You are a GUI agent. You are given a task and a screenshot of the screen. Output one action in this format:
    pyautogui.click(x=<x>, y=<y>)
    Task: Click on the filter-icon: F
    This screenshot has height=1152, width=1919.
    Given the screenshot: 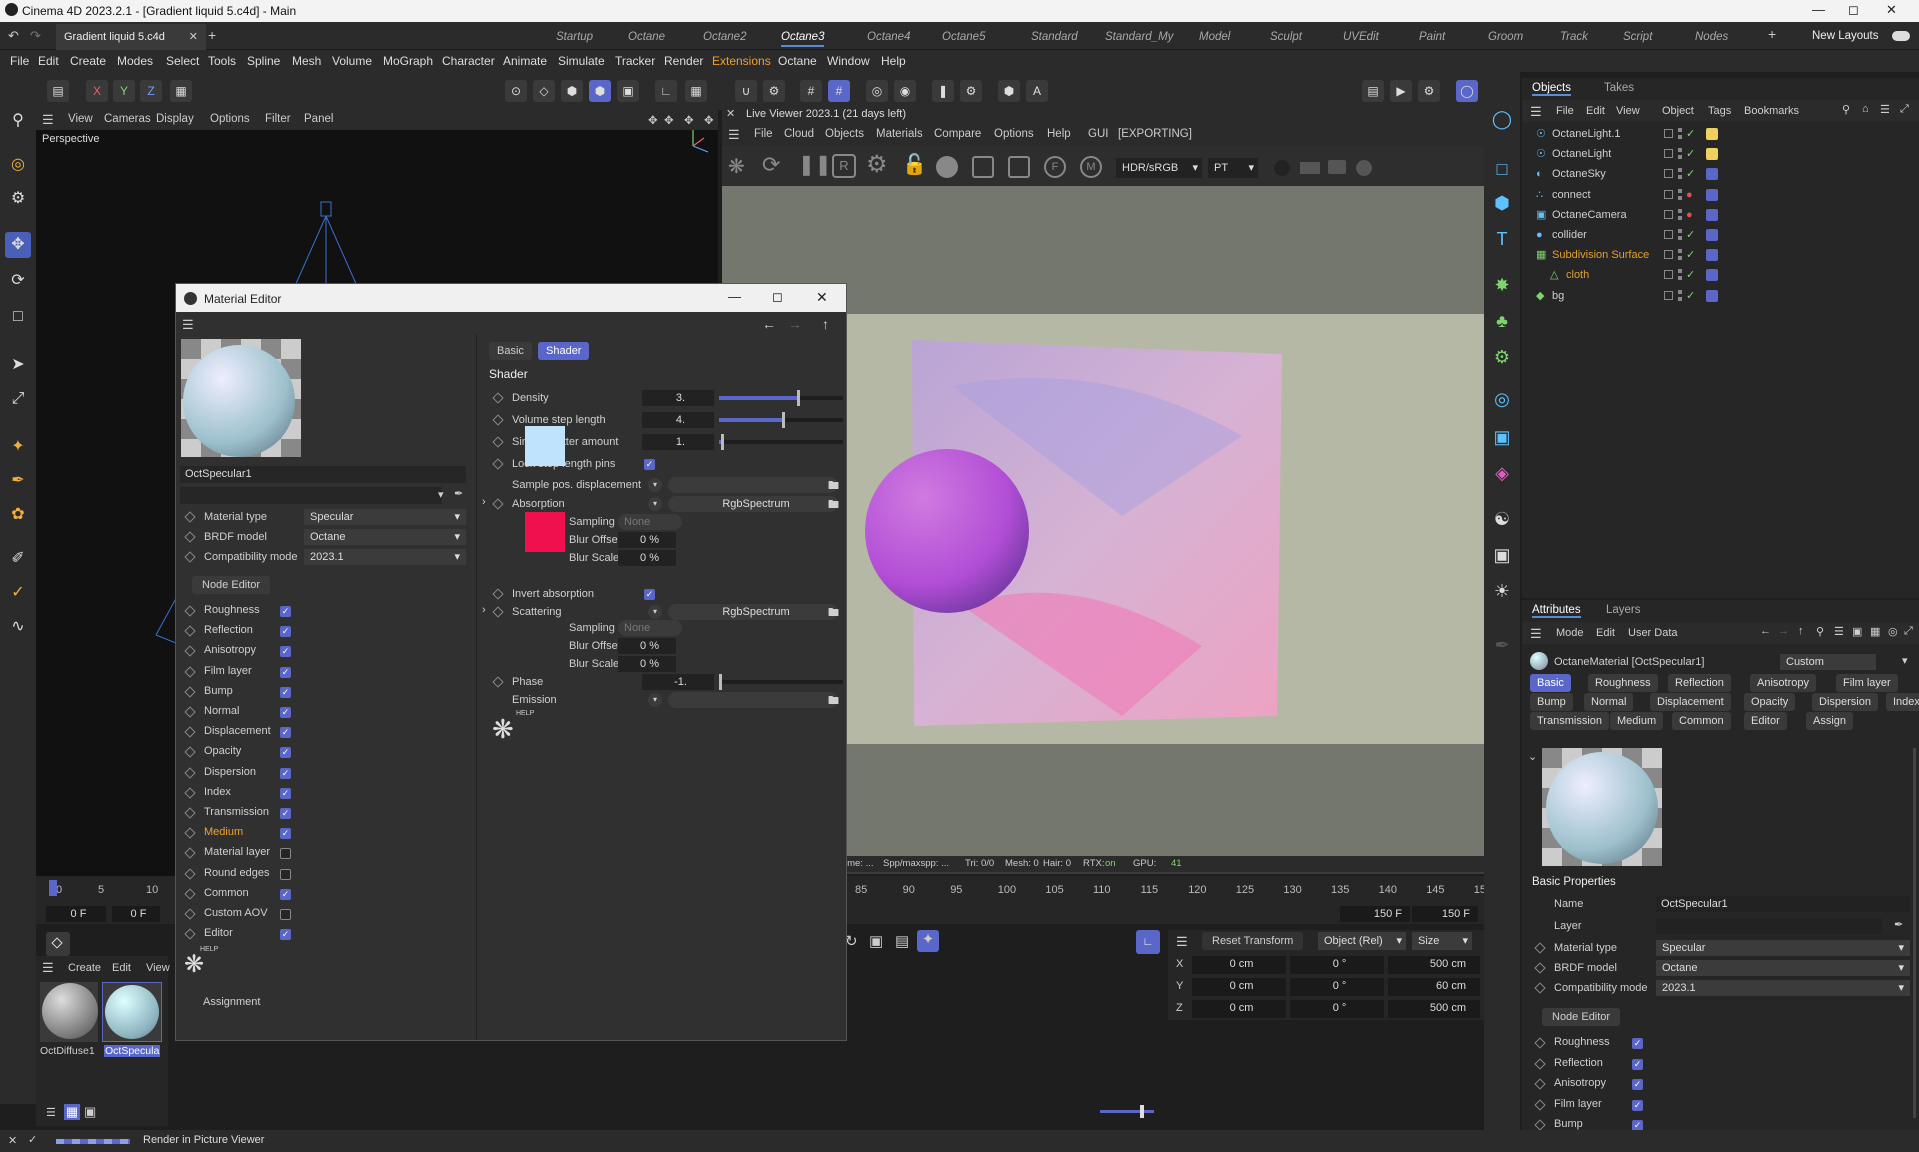 What is the action you would take?
    pyautogui.click(x=1055, y=167)
    